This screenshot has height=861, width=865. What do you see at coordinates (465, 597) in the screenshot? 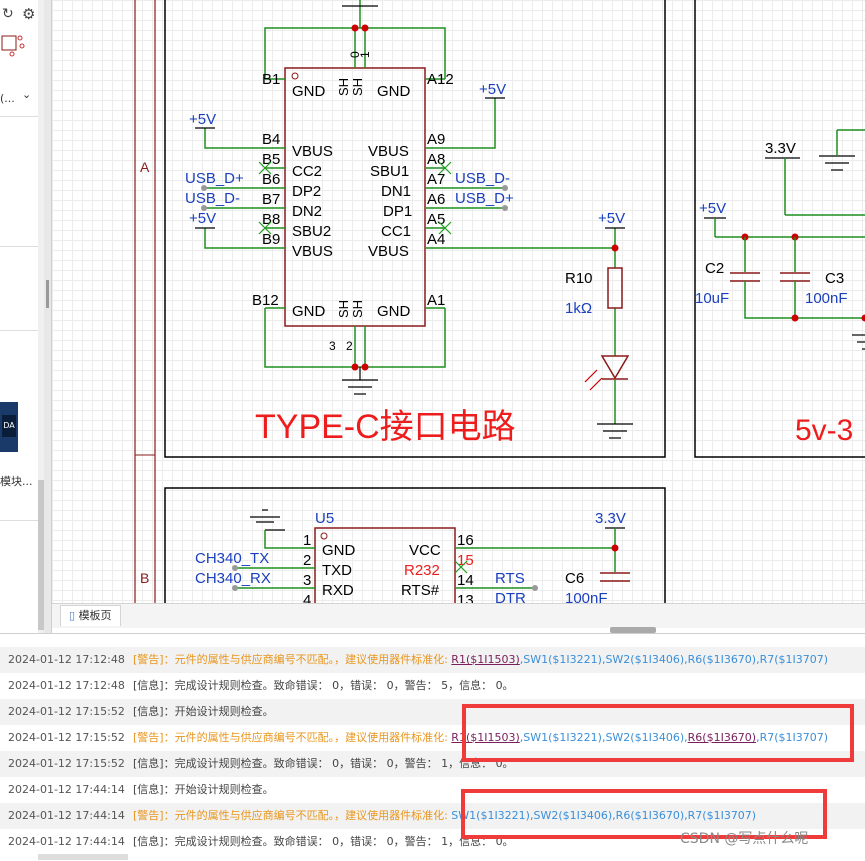
I see `pin-number: 13` at bounding box center [465, 597].